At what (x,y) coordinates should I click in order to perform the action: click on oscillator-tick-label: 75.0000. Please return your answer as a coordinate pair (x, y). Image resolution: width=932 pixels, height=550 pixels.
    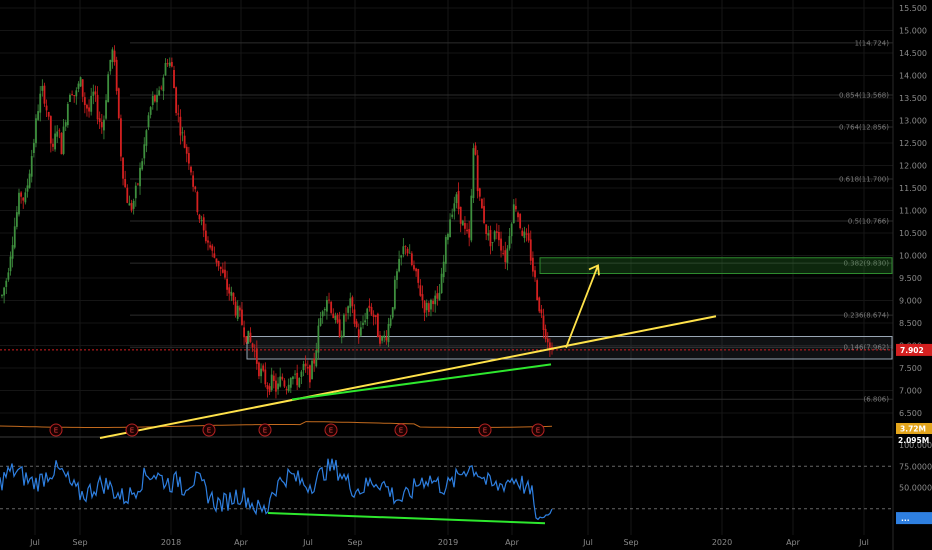
    Looking at the image, I should click on (915, 466).